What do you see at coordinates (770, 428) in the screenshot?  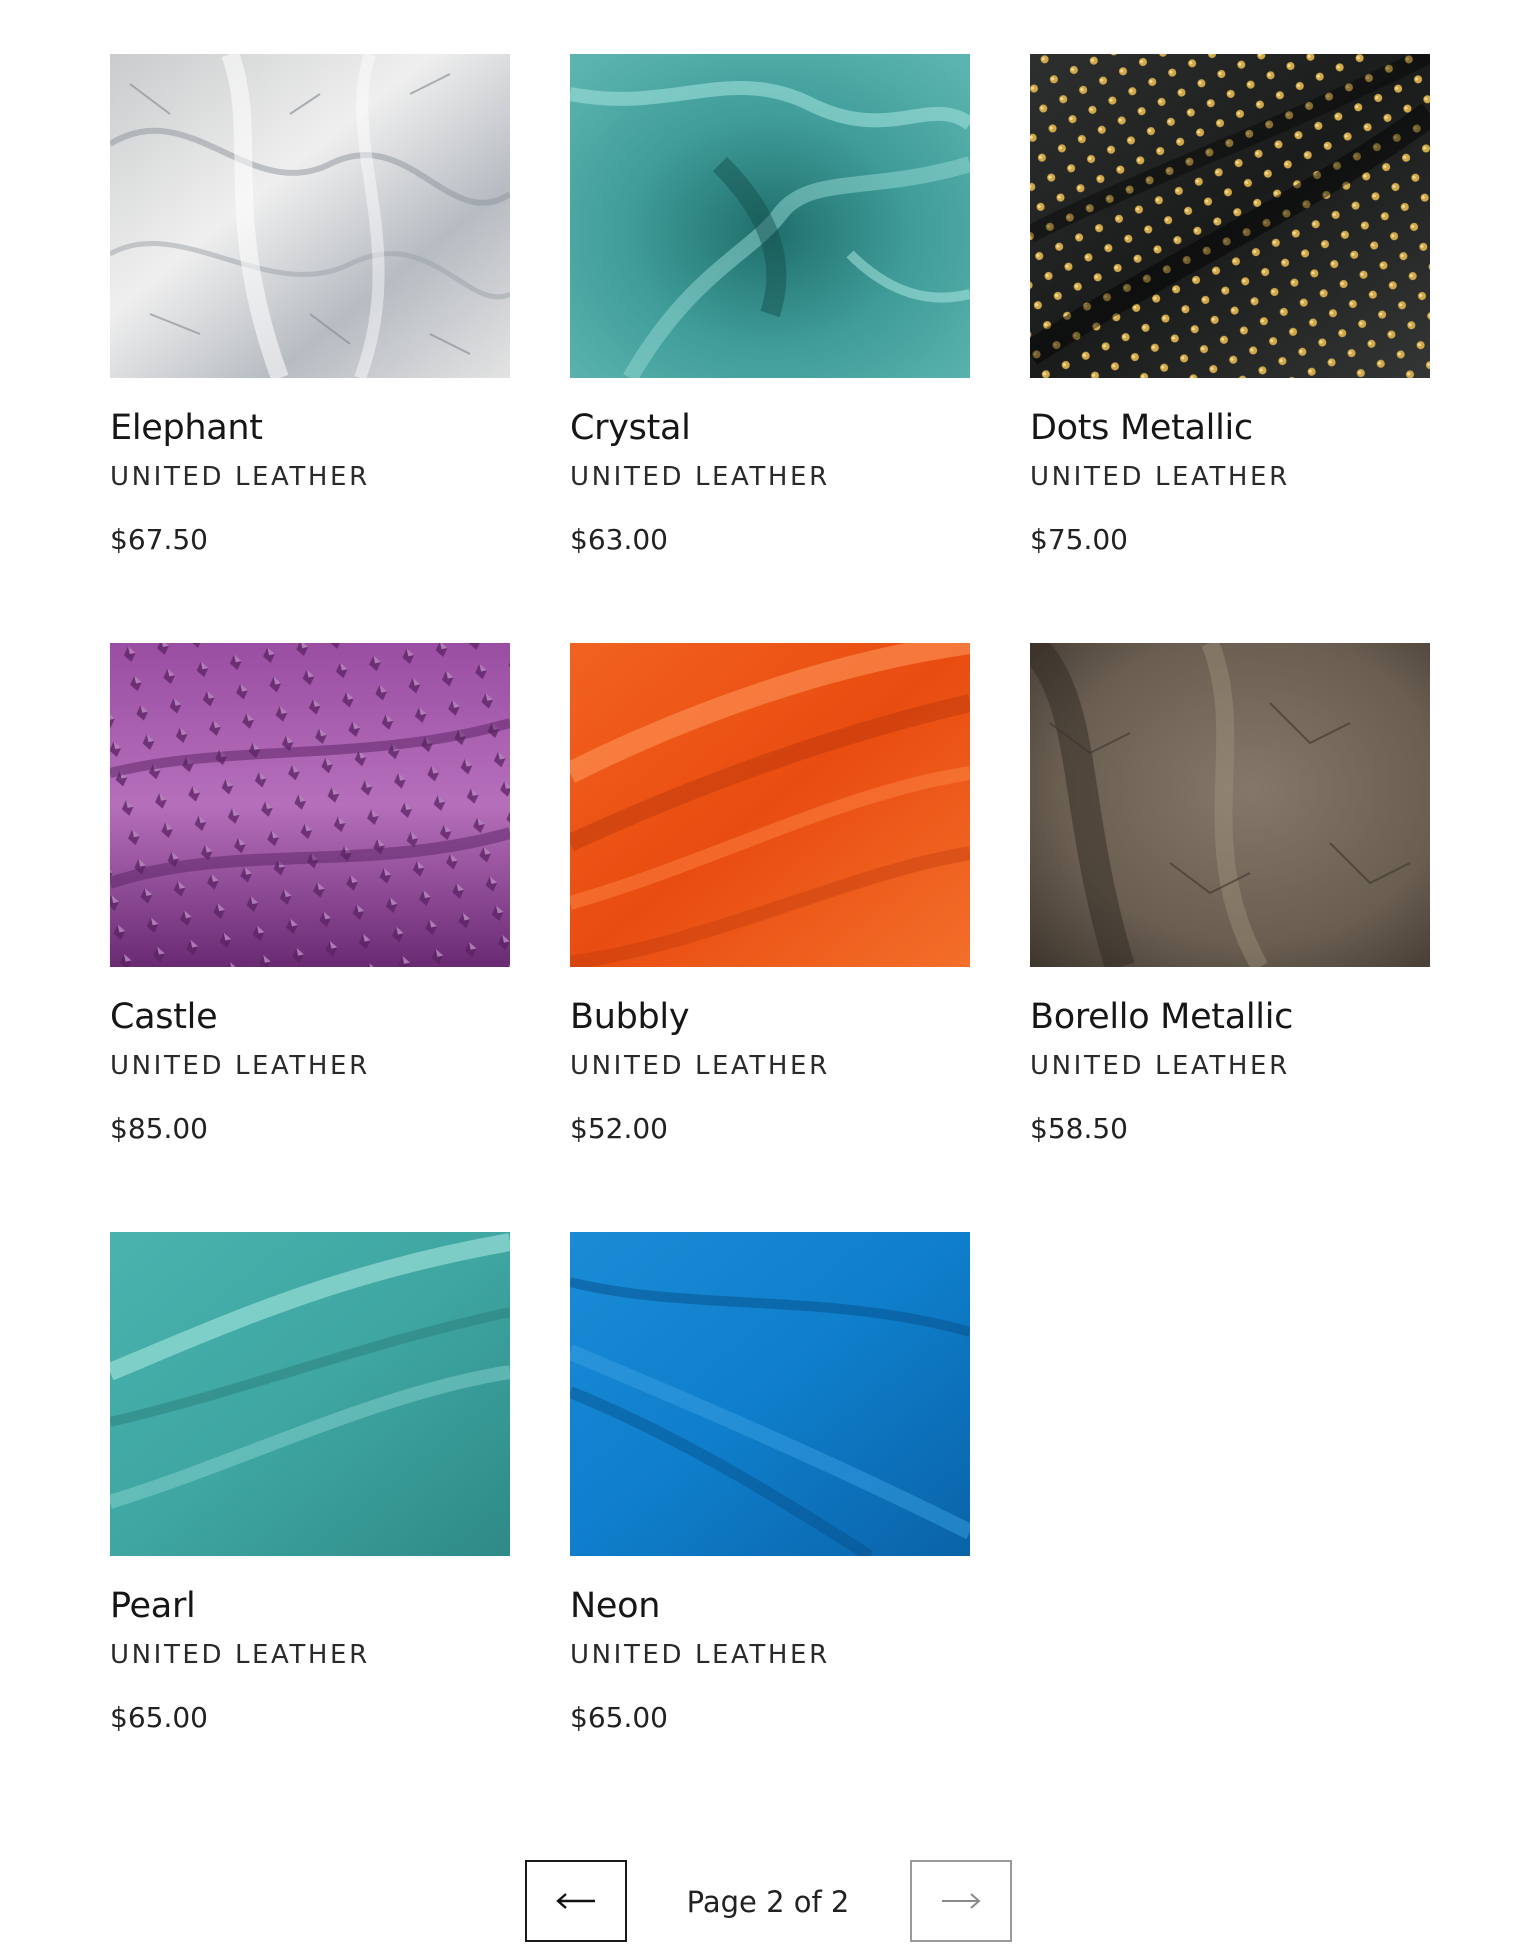 I see `product-title: Crystal` at bounding box center [770, 428].